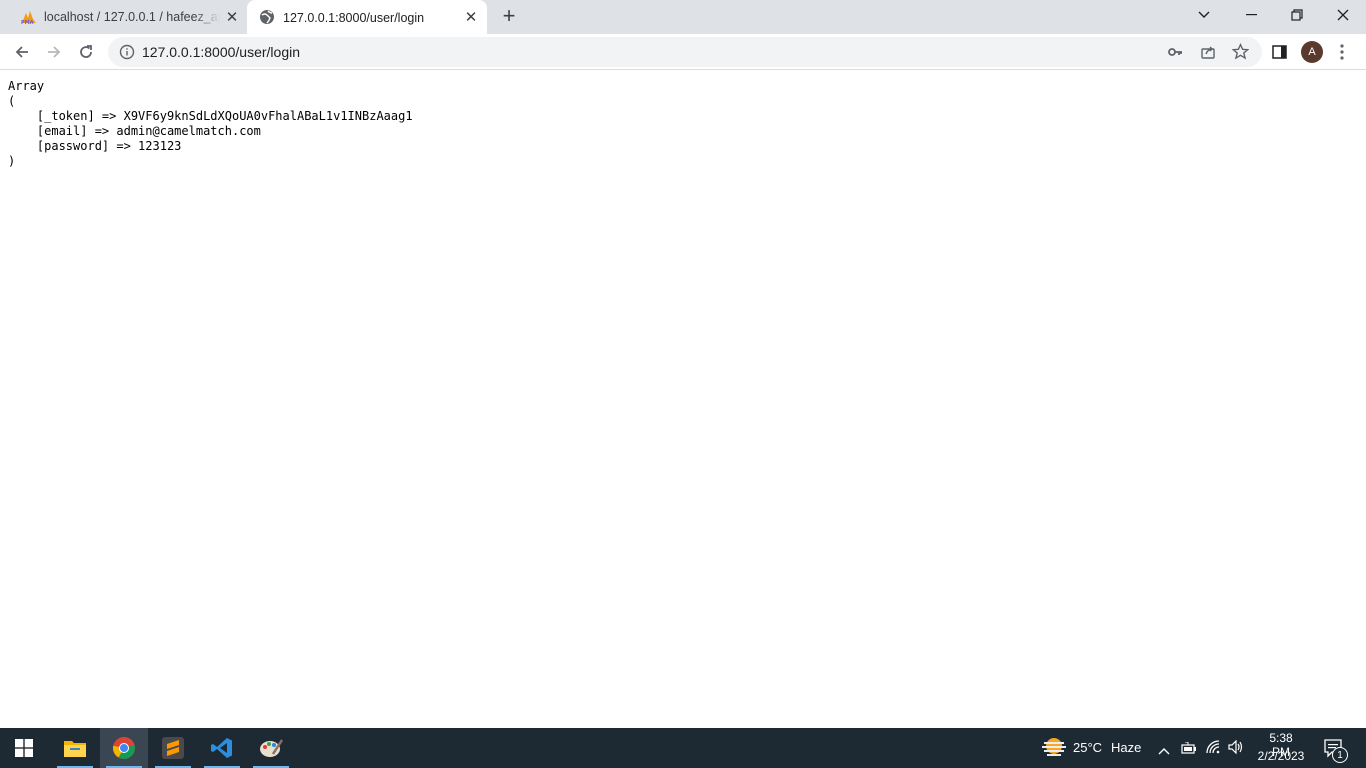  What do you see at coordinates (221, 52) in the screenshot?
I see `url-text: 127.0.0.1:8000/user/login` at bounding box center [221, 52].